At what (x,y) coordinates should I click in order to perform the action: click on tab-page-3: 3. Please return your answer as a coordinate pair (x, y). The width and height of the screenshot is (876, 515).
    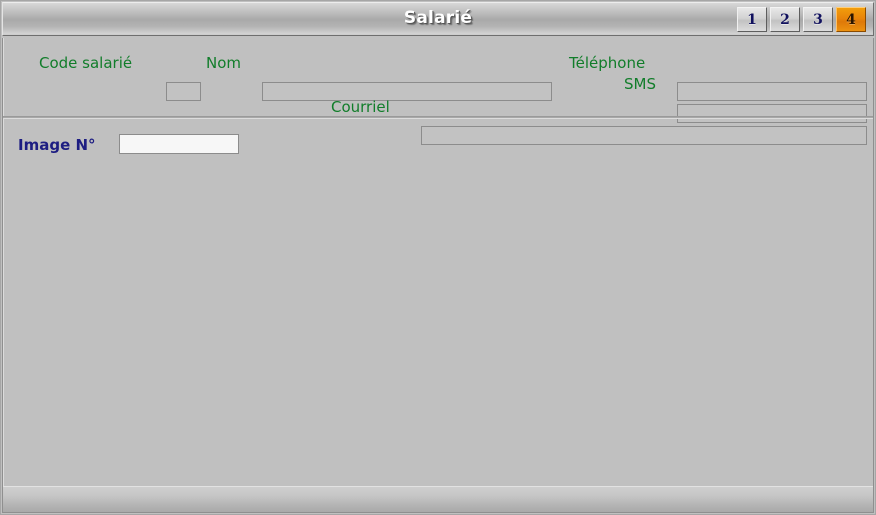
    Looking at the image, I should click on (818, 19).